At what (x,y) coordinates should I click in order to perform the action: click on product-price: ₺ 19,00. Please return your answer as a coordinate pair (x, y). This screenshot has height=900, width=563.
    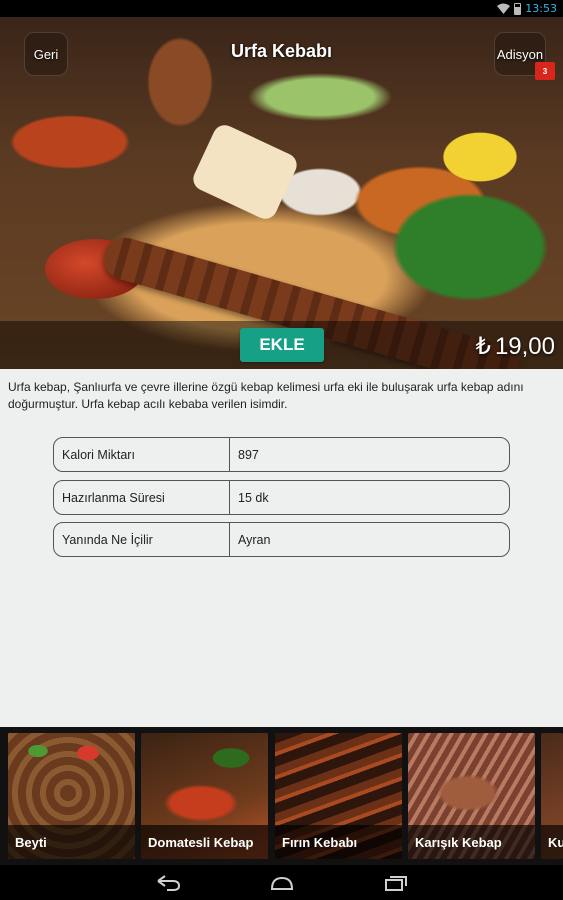
    Looking at the image, I should click on (515, 346).